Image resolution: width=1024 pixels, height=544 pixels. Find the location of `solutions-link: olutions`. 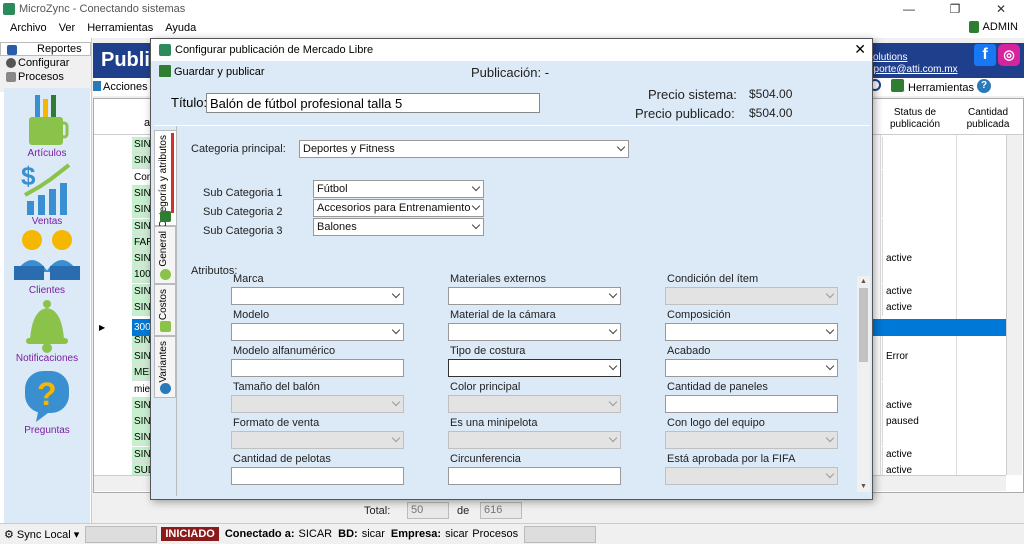

solutions-link: olutions is located at coordinates (890, 57).